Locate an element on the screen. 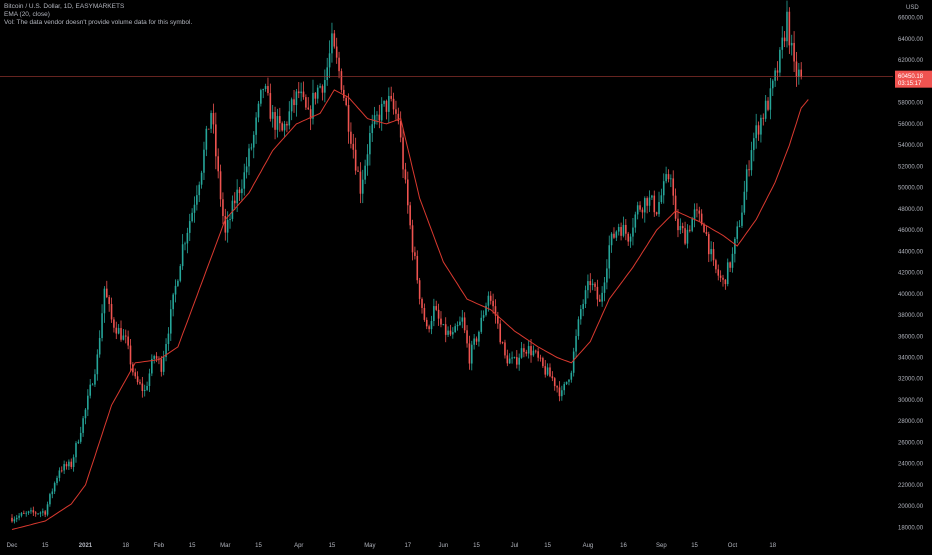 The height and width of the screenshot is (555, 932). x-tick-label: Jul is located at coordinates (515, 546).